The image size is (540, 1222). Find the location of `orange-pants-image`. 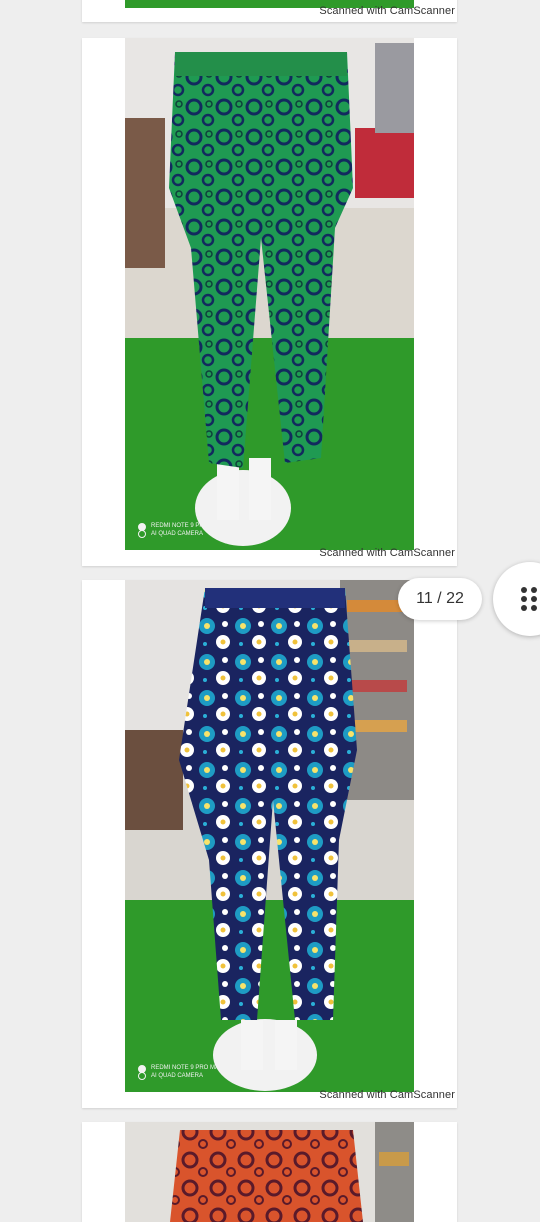

orange-pants-image is located at coordinates (269, 1172).